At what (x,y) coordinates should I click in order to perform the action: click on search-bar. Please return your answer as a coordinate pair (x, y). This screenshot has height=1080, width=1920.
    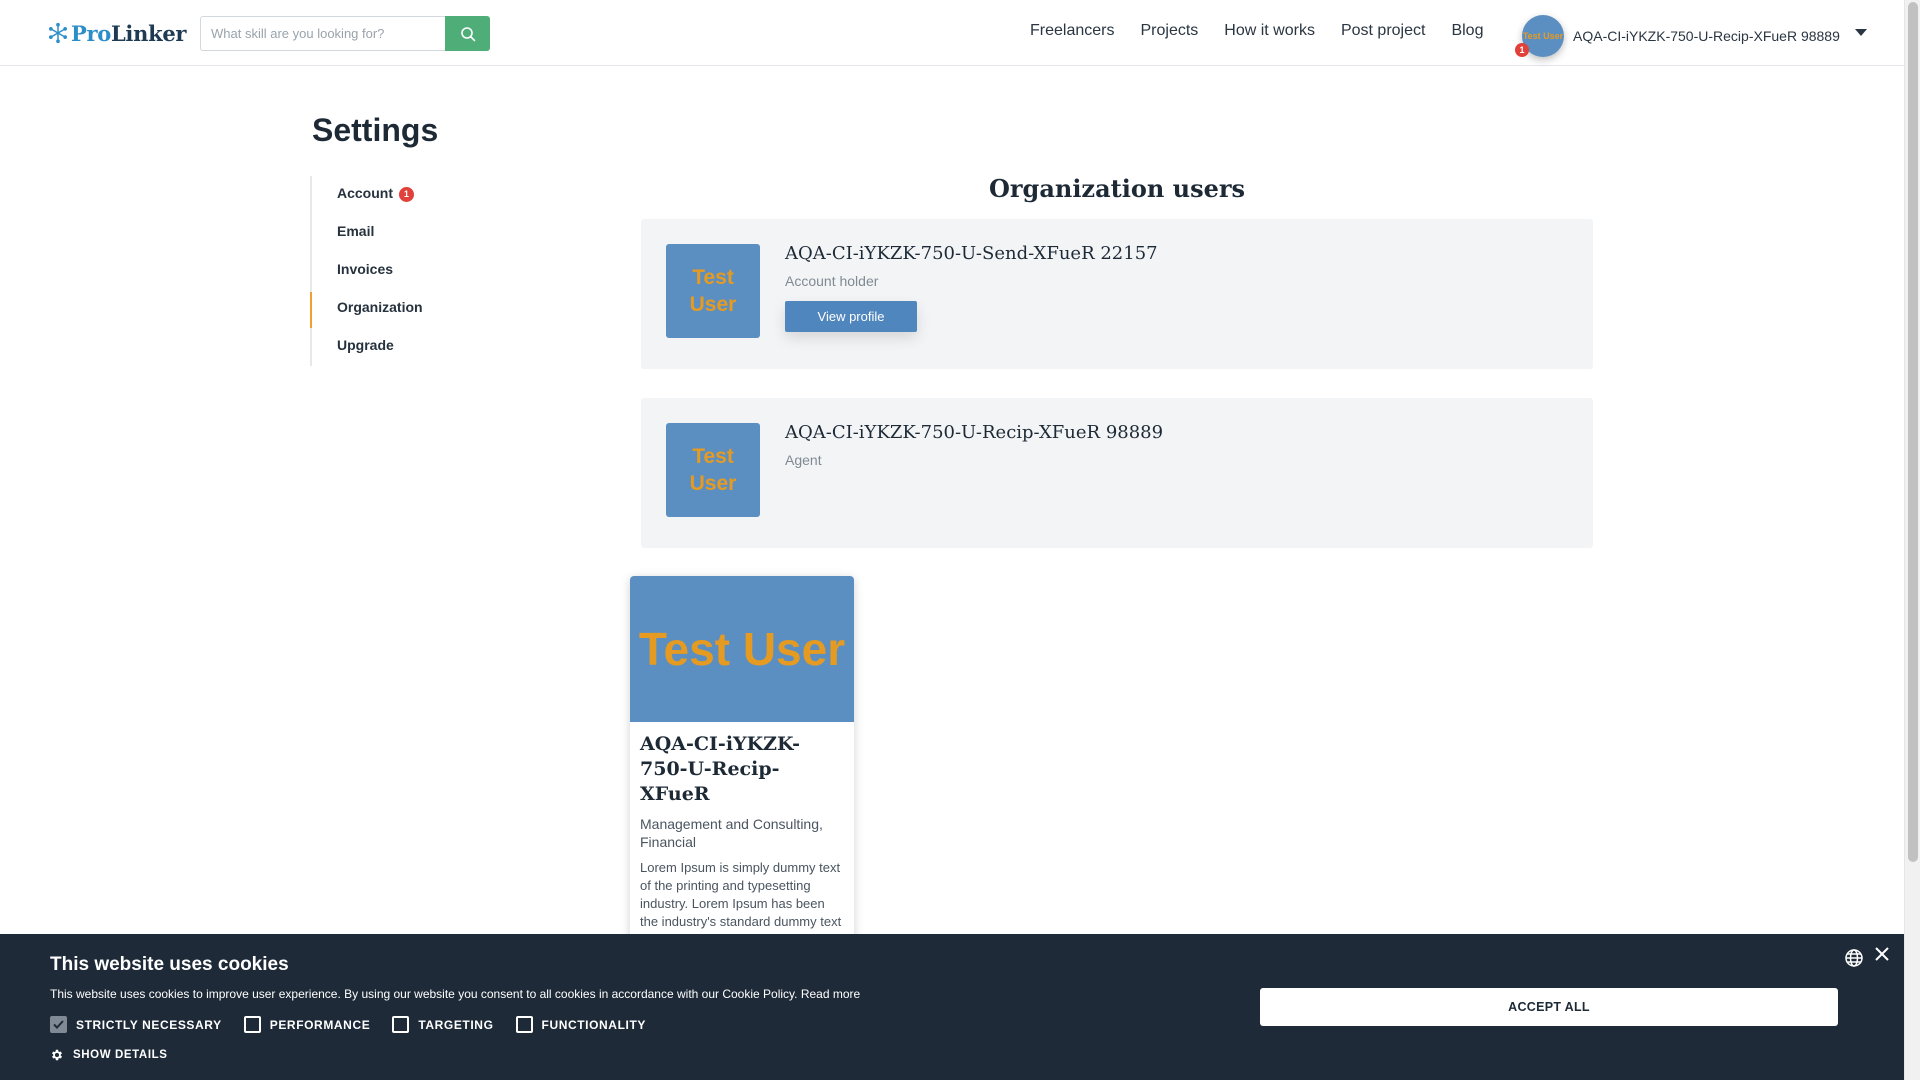
    Looking at the image, I should click on (345, 33).